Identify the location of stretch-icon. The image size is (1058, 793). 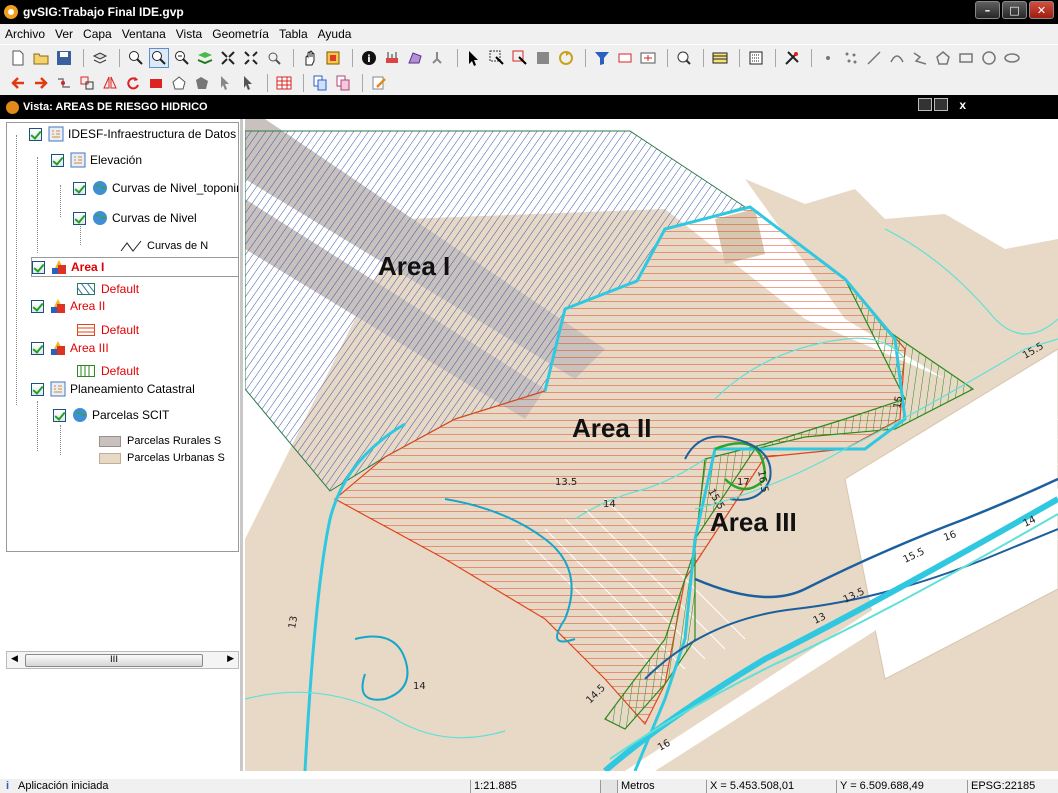
(156, 83).